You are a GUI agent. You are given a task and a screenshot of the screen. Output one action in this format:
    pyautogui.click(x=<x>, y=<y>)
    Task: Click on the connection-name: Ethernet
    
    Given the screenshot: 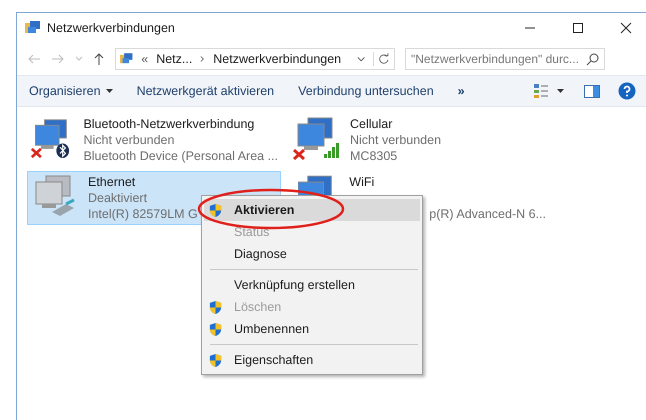 What is the action you would take?
    pyautogui.click(x=112, y=182)
    